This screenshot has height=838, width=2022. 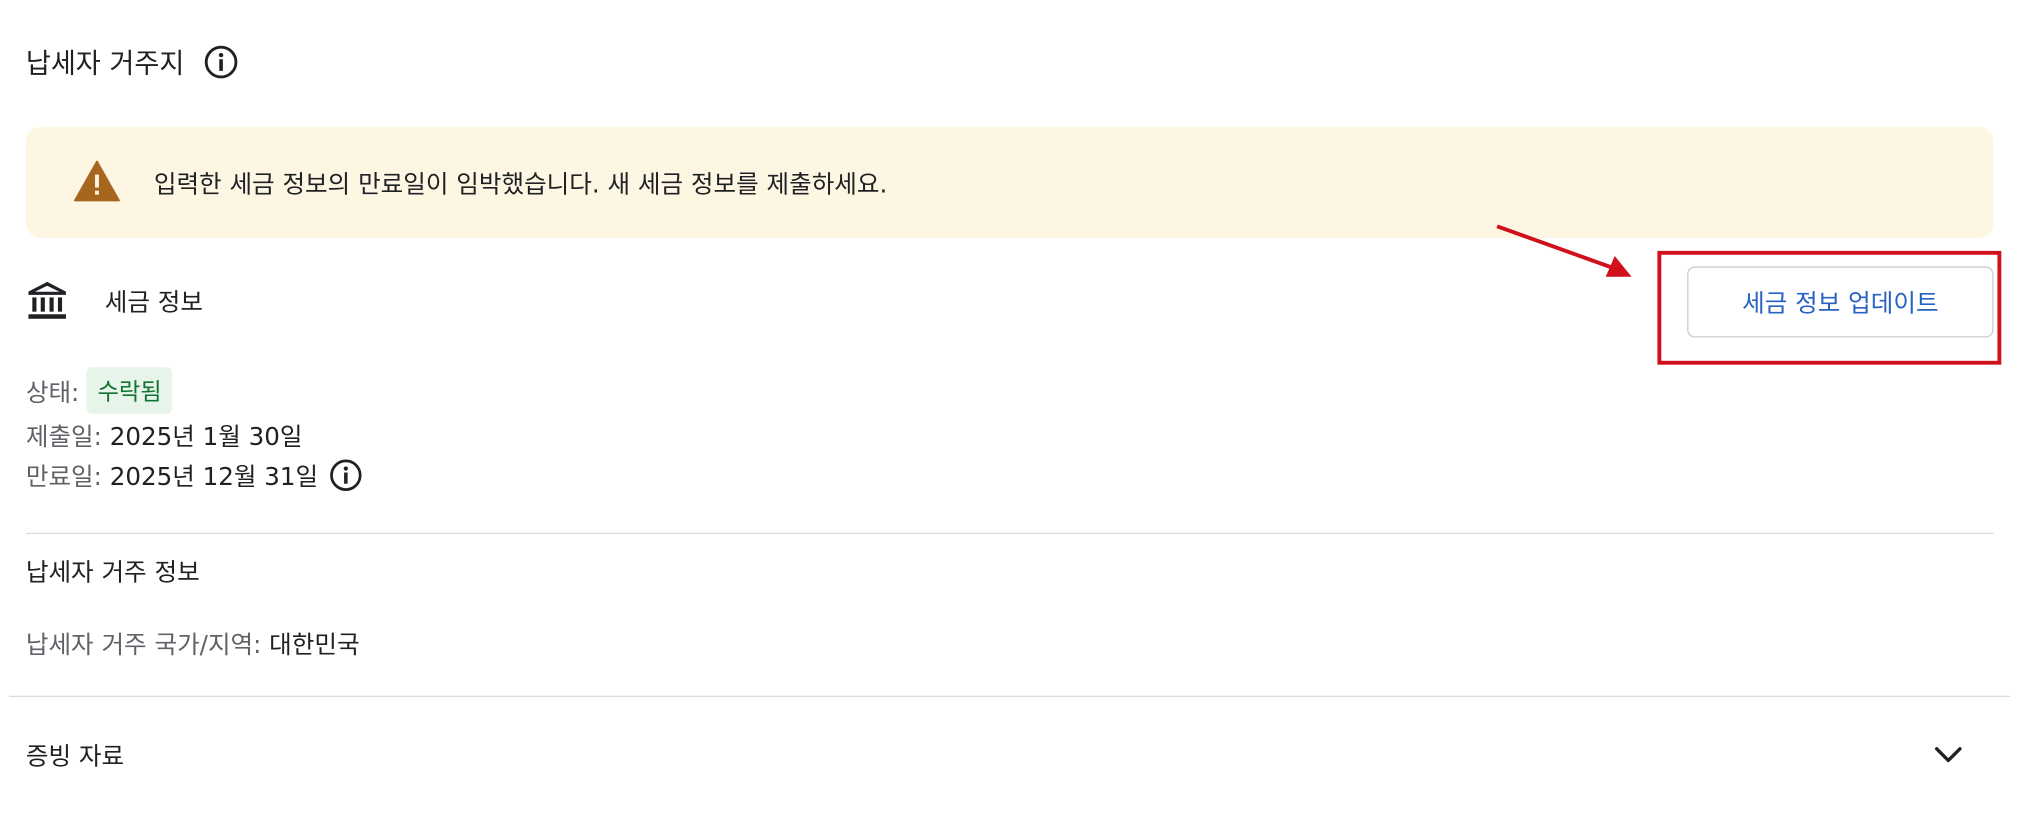 What do you see at coordinates (995, 754) in the screenshot?
I see `supporting-documents-toggle: 증빙 자료` at bounding box center [995, 754].